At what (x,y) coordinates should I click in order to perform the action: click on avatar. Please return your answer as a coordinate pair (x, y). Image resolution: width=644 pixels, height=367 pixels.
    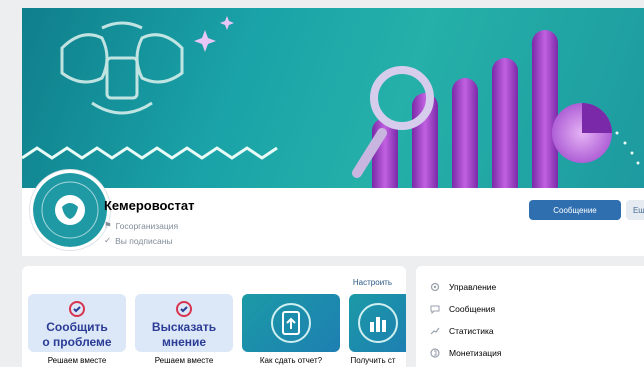
    Looking at the image, I should click on (70, 210).